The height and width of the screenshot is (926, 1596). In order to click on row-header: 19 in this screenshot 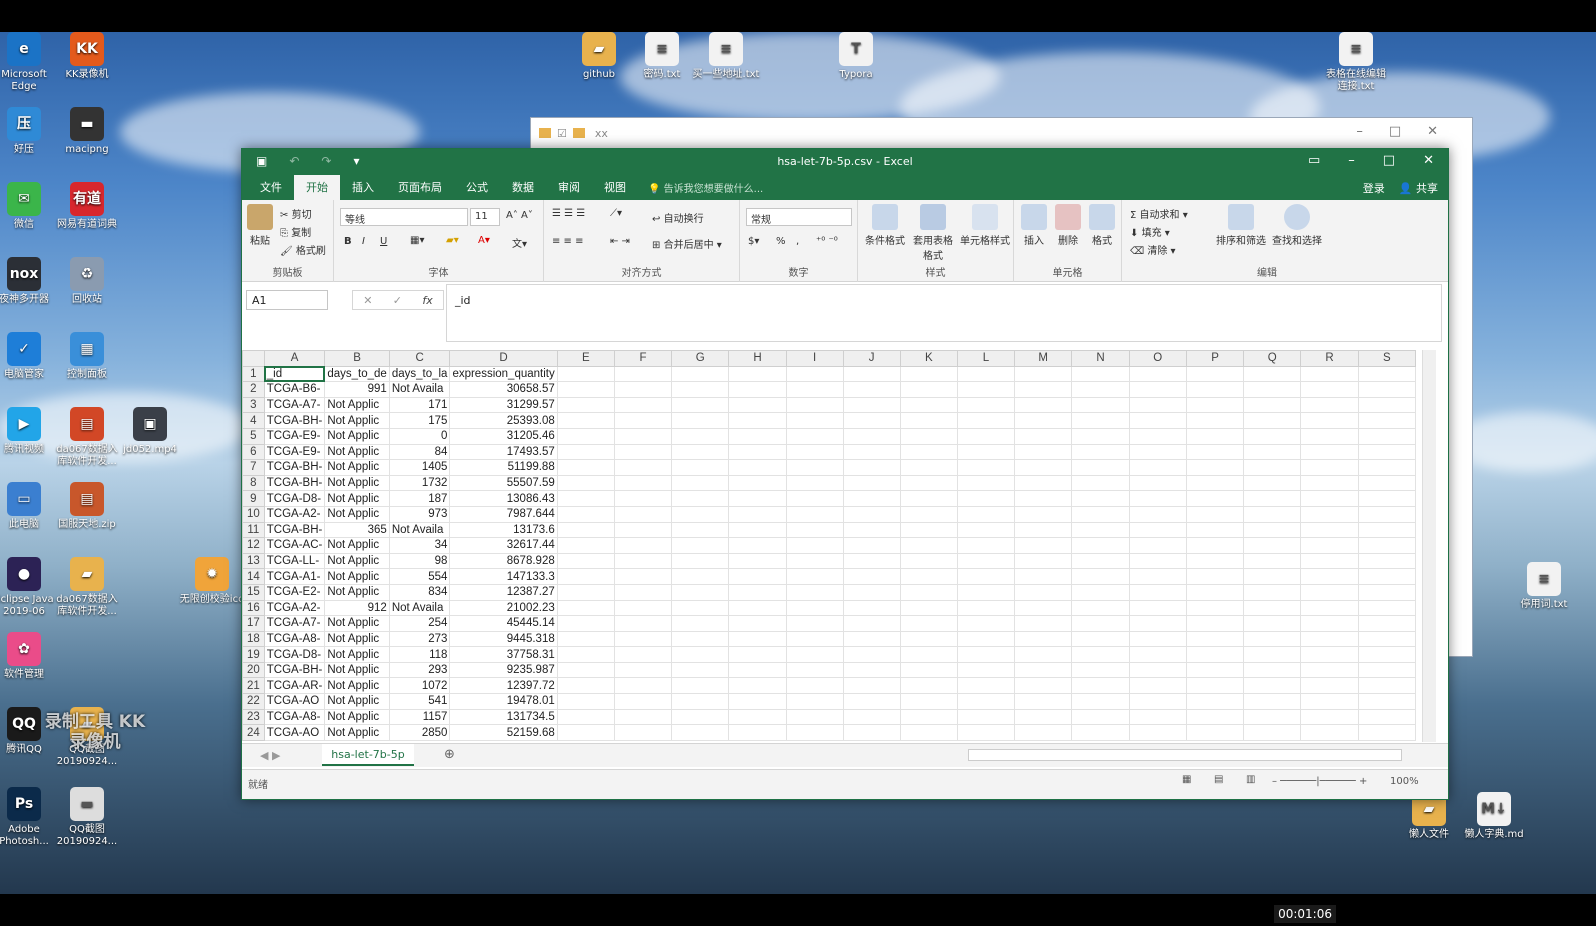, I will do `click(253, 654)`.